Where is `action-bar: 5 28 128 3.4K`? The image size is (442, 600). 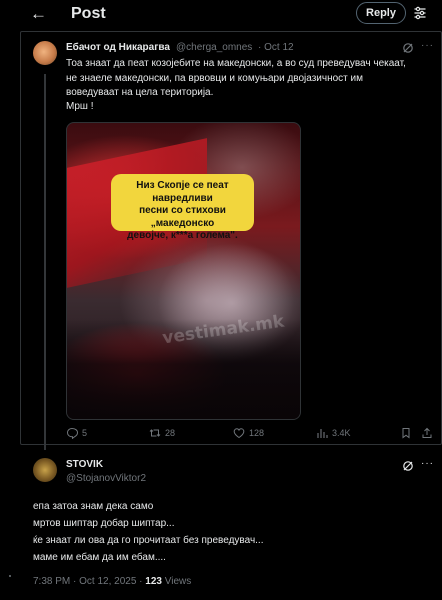
action-bar: 5 28 128 3.4K is located at coordinates (249, 434).